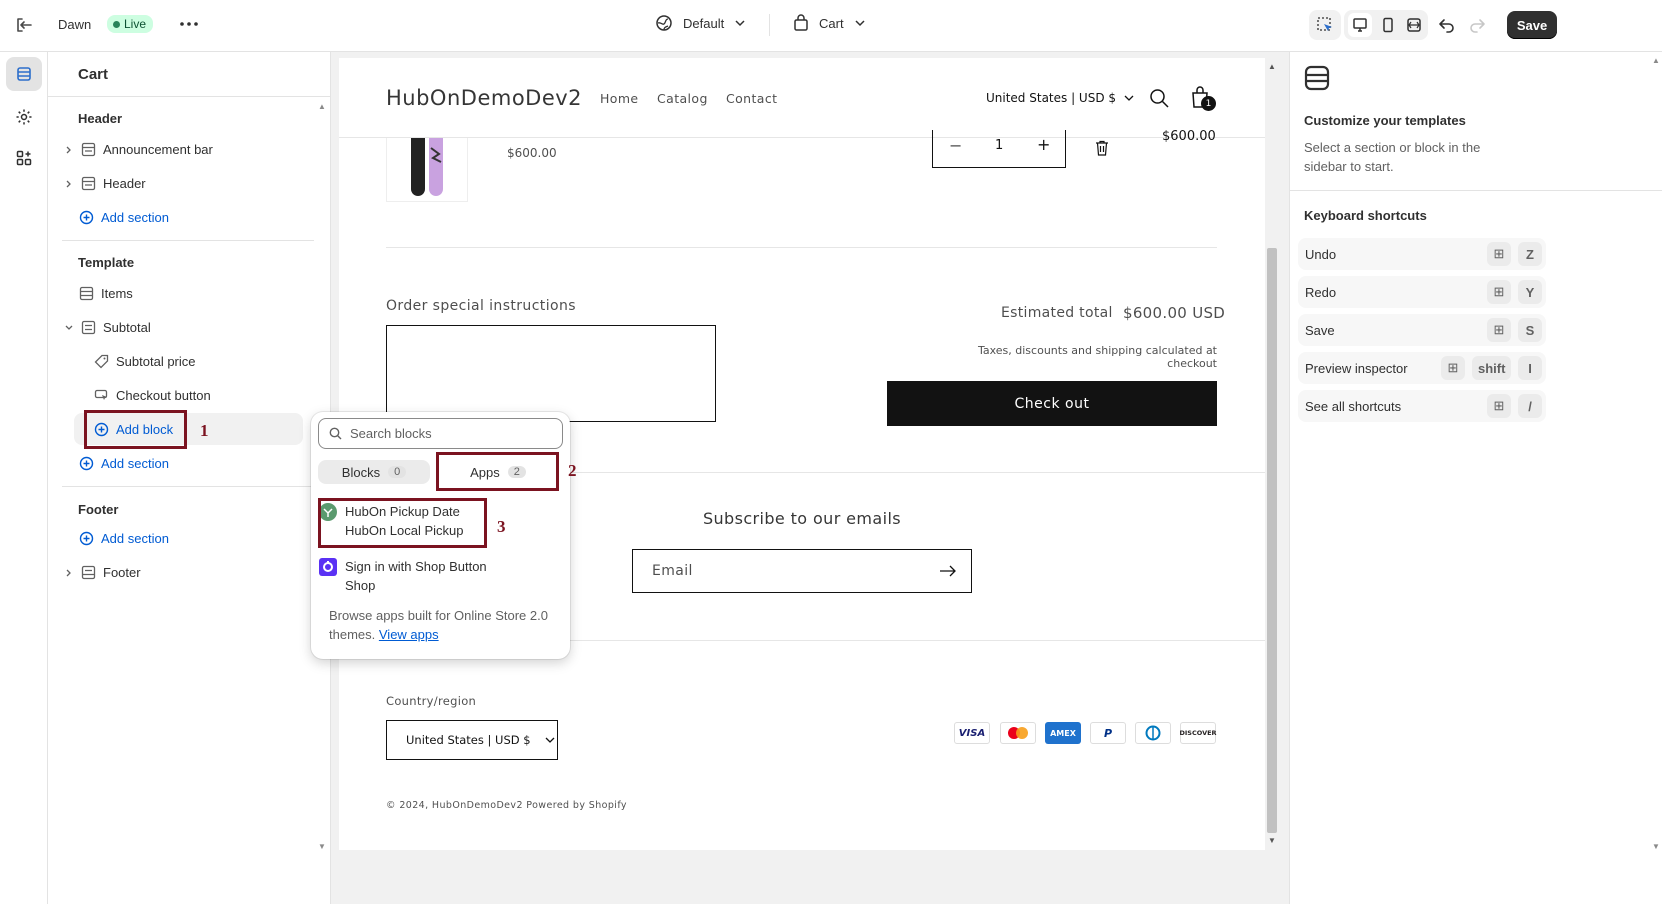  I want to click on sidebar-item-footer: Footer, so click(102, 572).